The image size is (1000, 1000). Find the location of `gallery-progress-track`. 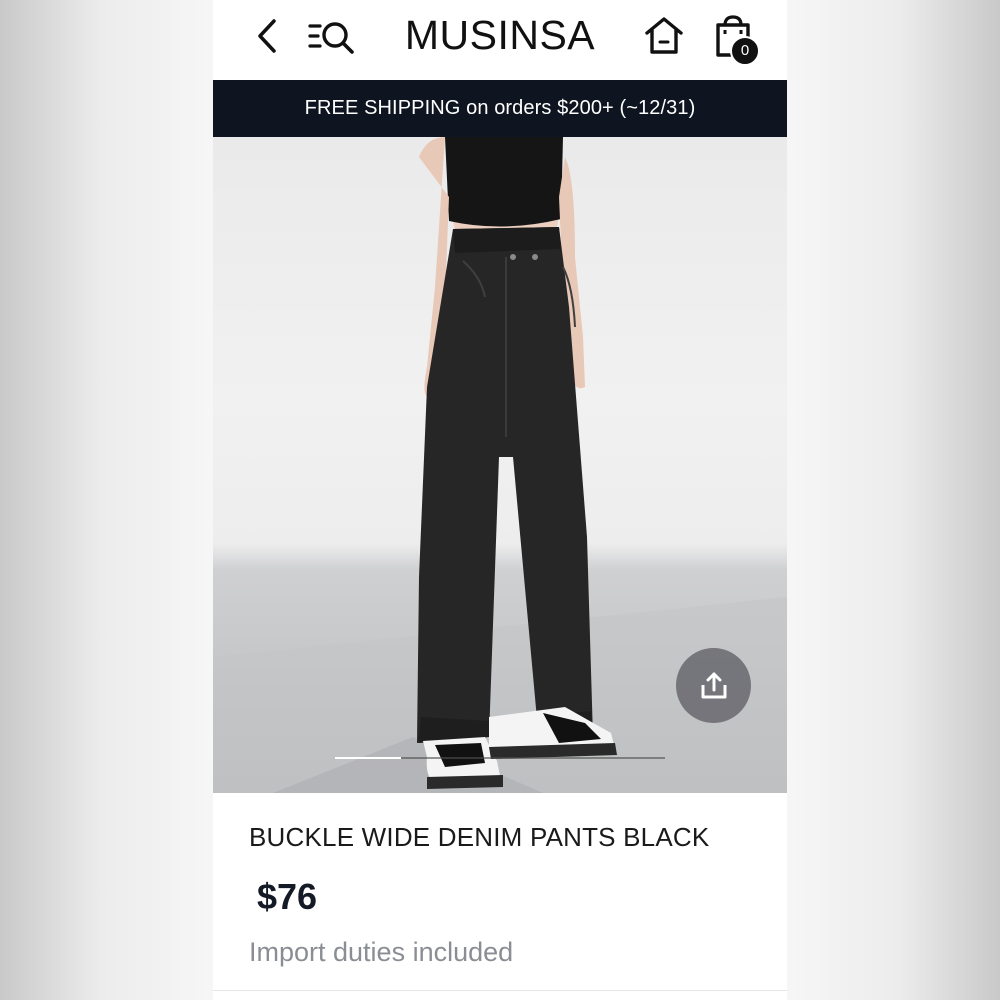

gallery-progress-track is located at coordinates (500, 758).